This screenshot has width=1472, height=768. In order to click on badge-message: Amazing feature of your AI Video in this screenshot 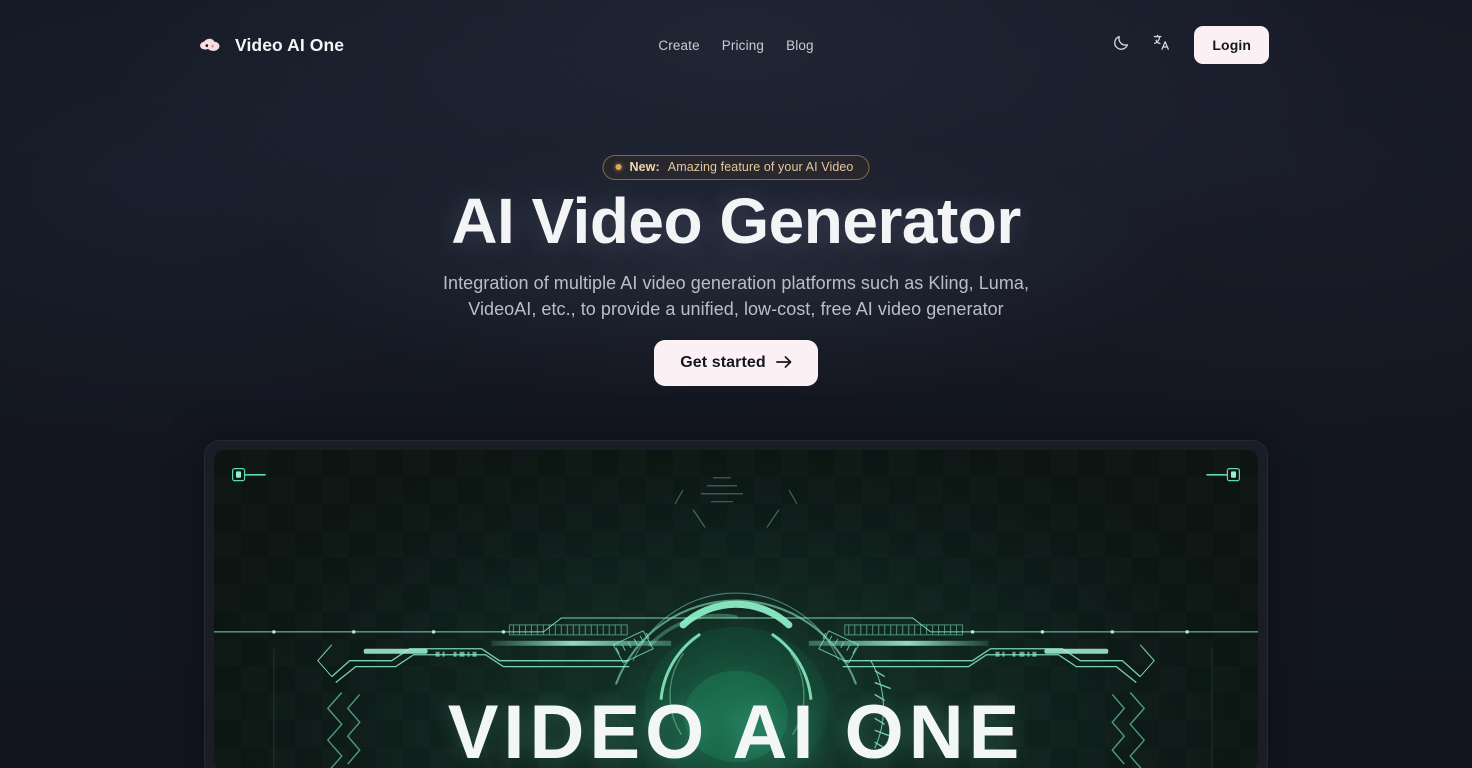, I will do `click(760, 167)`.